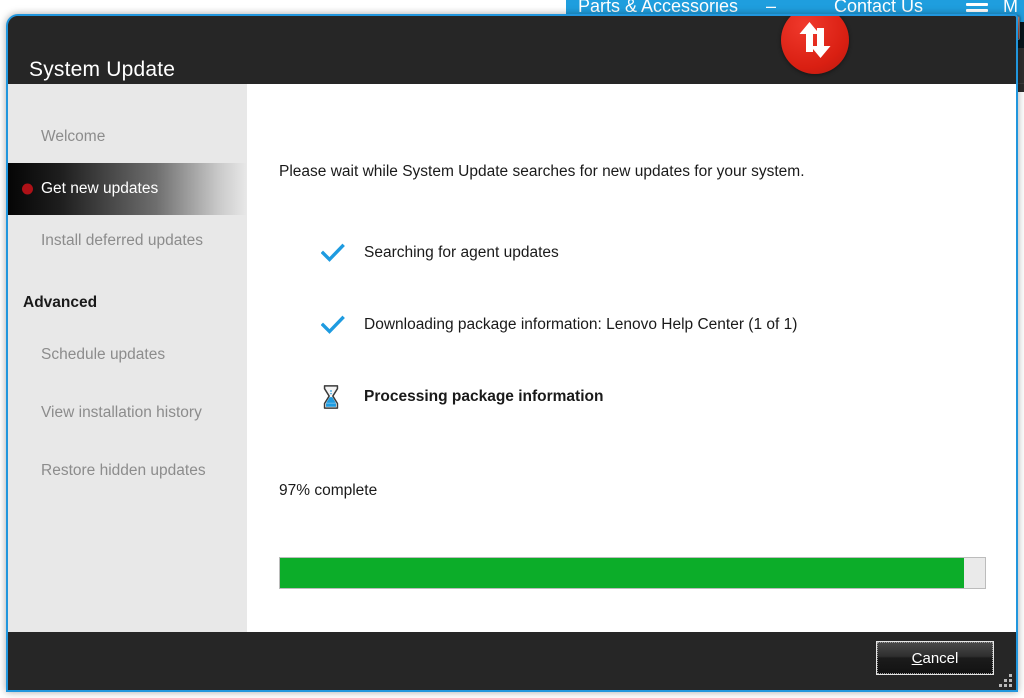  I want to click on progress-label: 97% complete, so click(328, 490).